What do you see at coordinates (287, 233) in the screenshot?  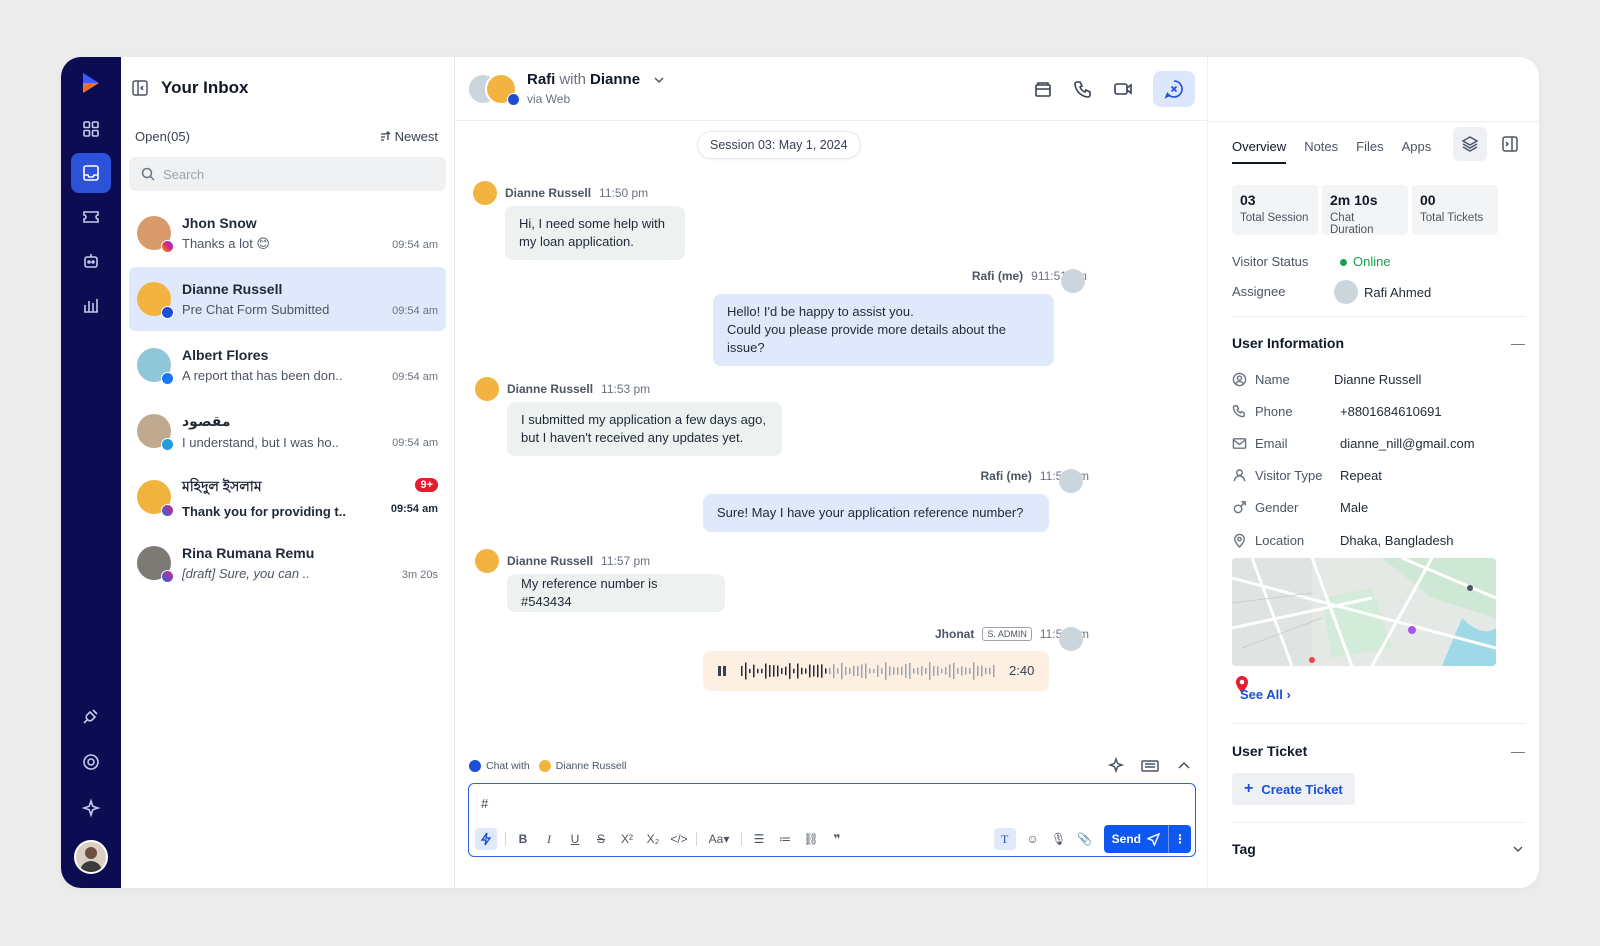 I see `conversation-item: Jhon Snow Thanks a lot 😊 09:54 am` at bounding box center [287, 233].